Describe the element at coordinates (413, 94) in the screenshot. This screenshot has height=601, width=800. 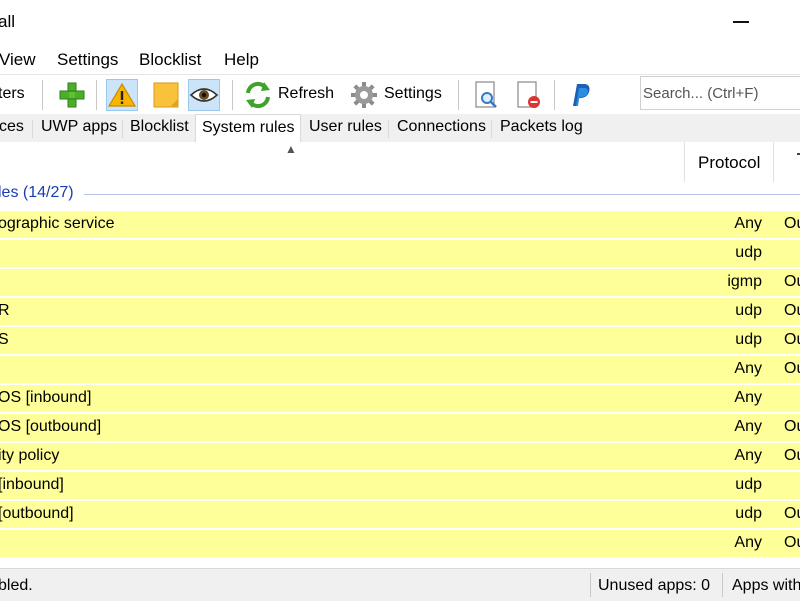
I see `settings-button: Settings` at that location.